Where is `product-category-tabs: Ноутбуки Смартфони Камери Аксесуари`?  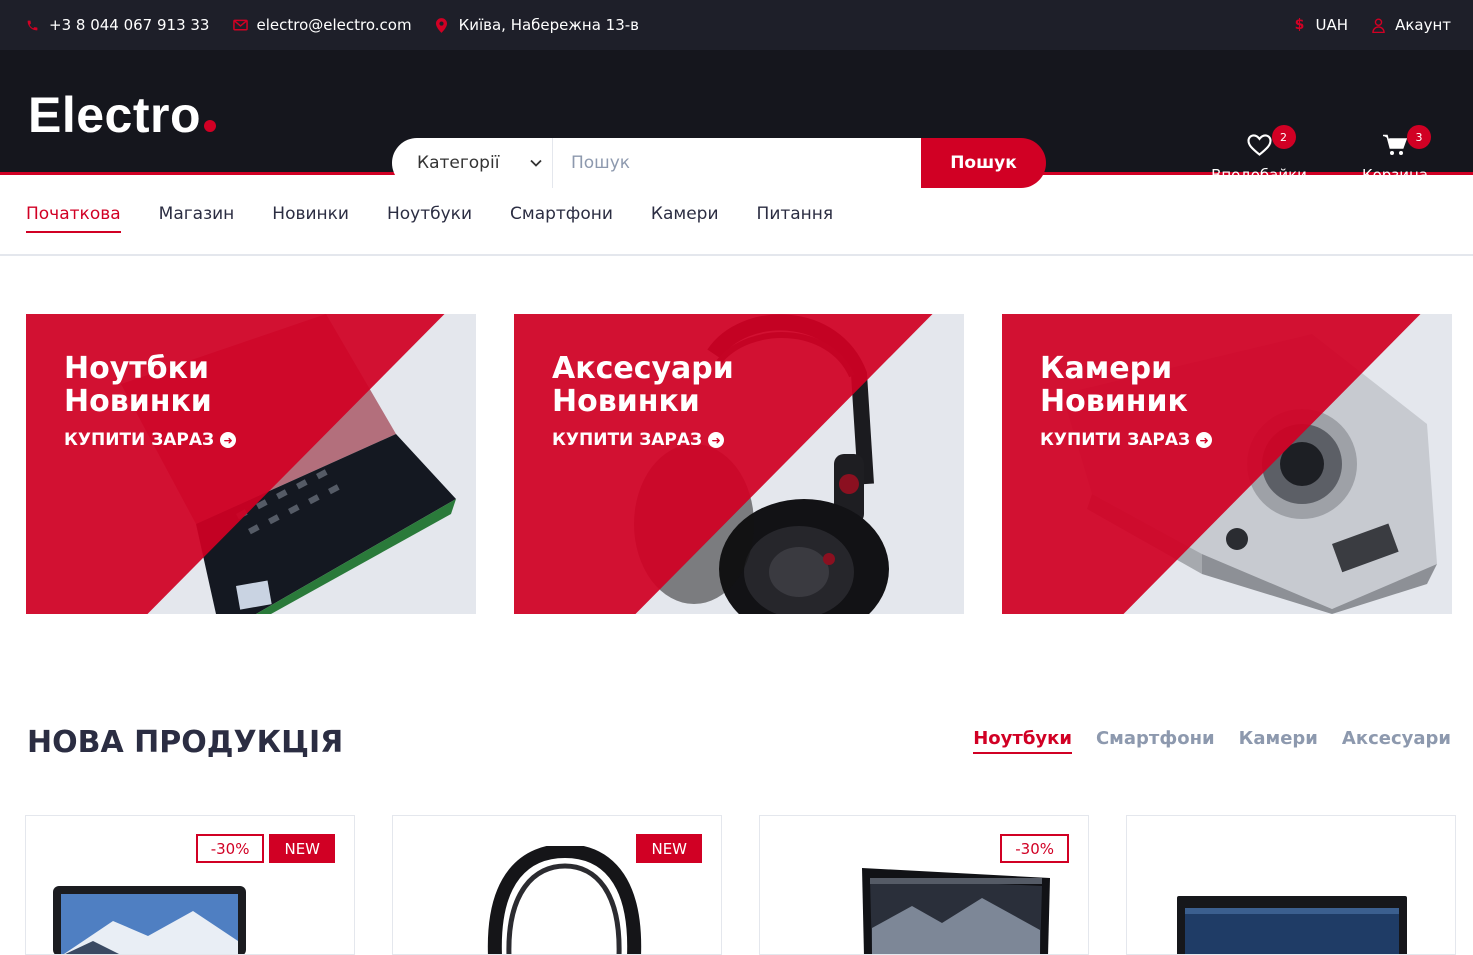 product-category-tabs: Ноутбуки Смартфони Камери Аксесуари is located at coordinates (1212, 741).